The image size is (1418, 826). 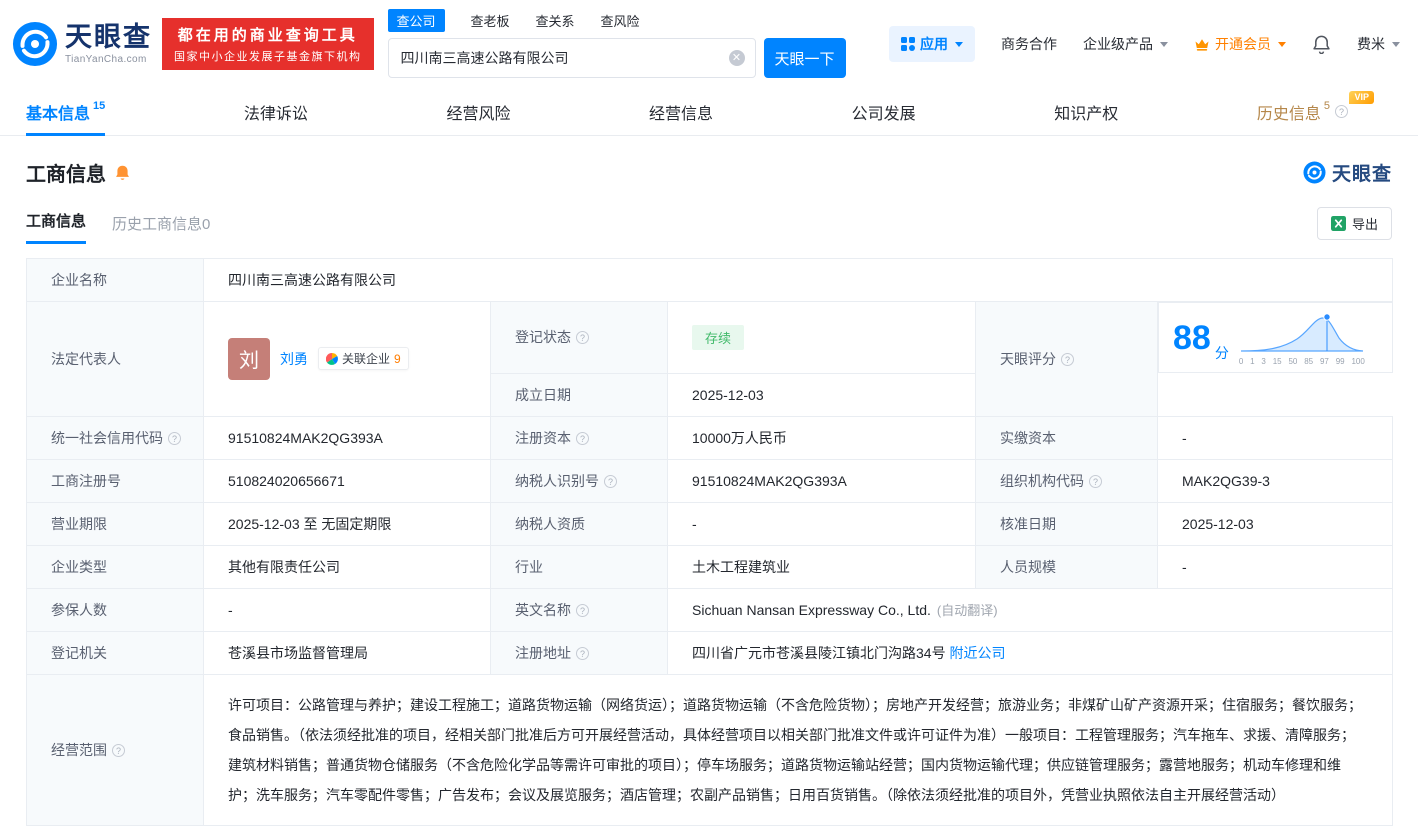 What do you see at coordinates (56, 227) in the screenshot?
I see `subtab-current-business-info: 工商信息` at bounding box center [56, 227].